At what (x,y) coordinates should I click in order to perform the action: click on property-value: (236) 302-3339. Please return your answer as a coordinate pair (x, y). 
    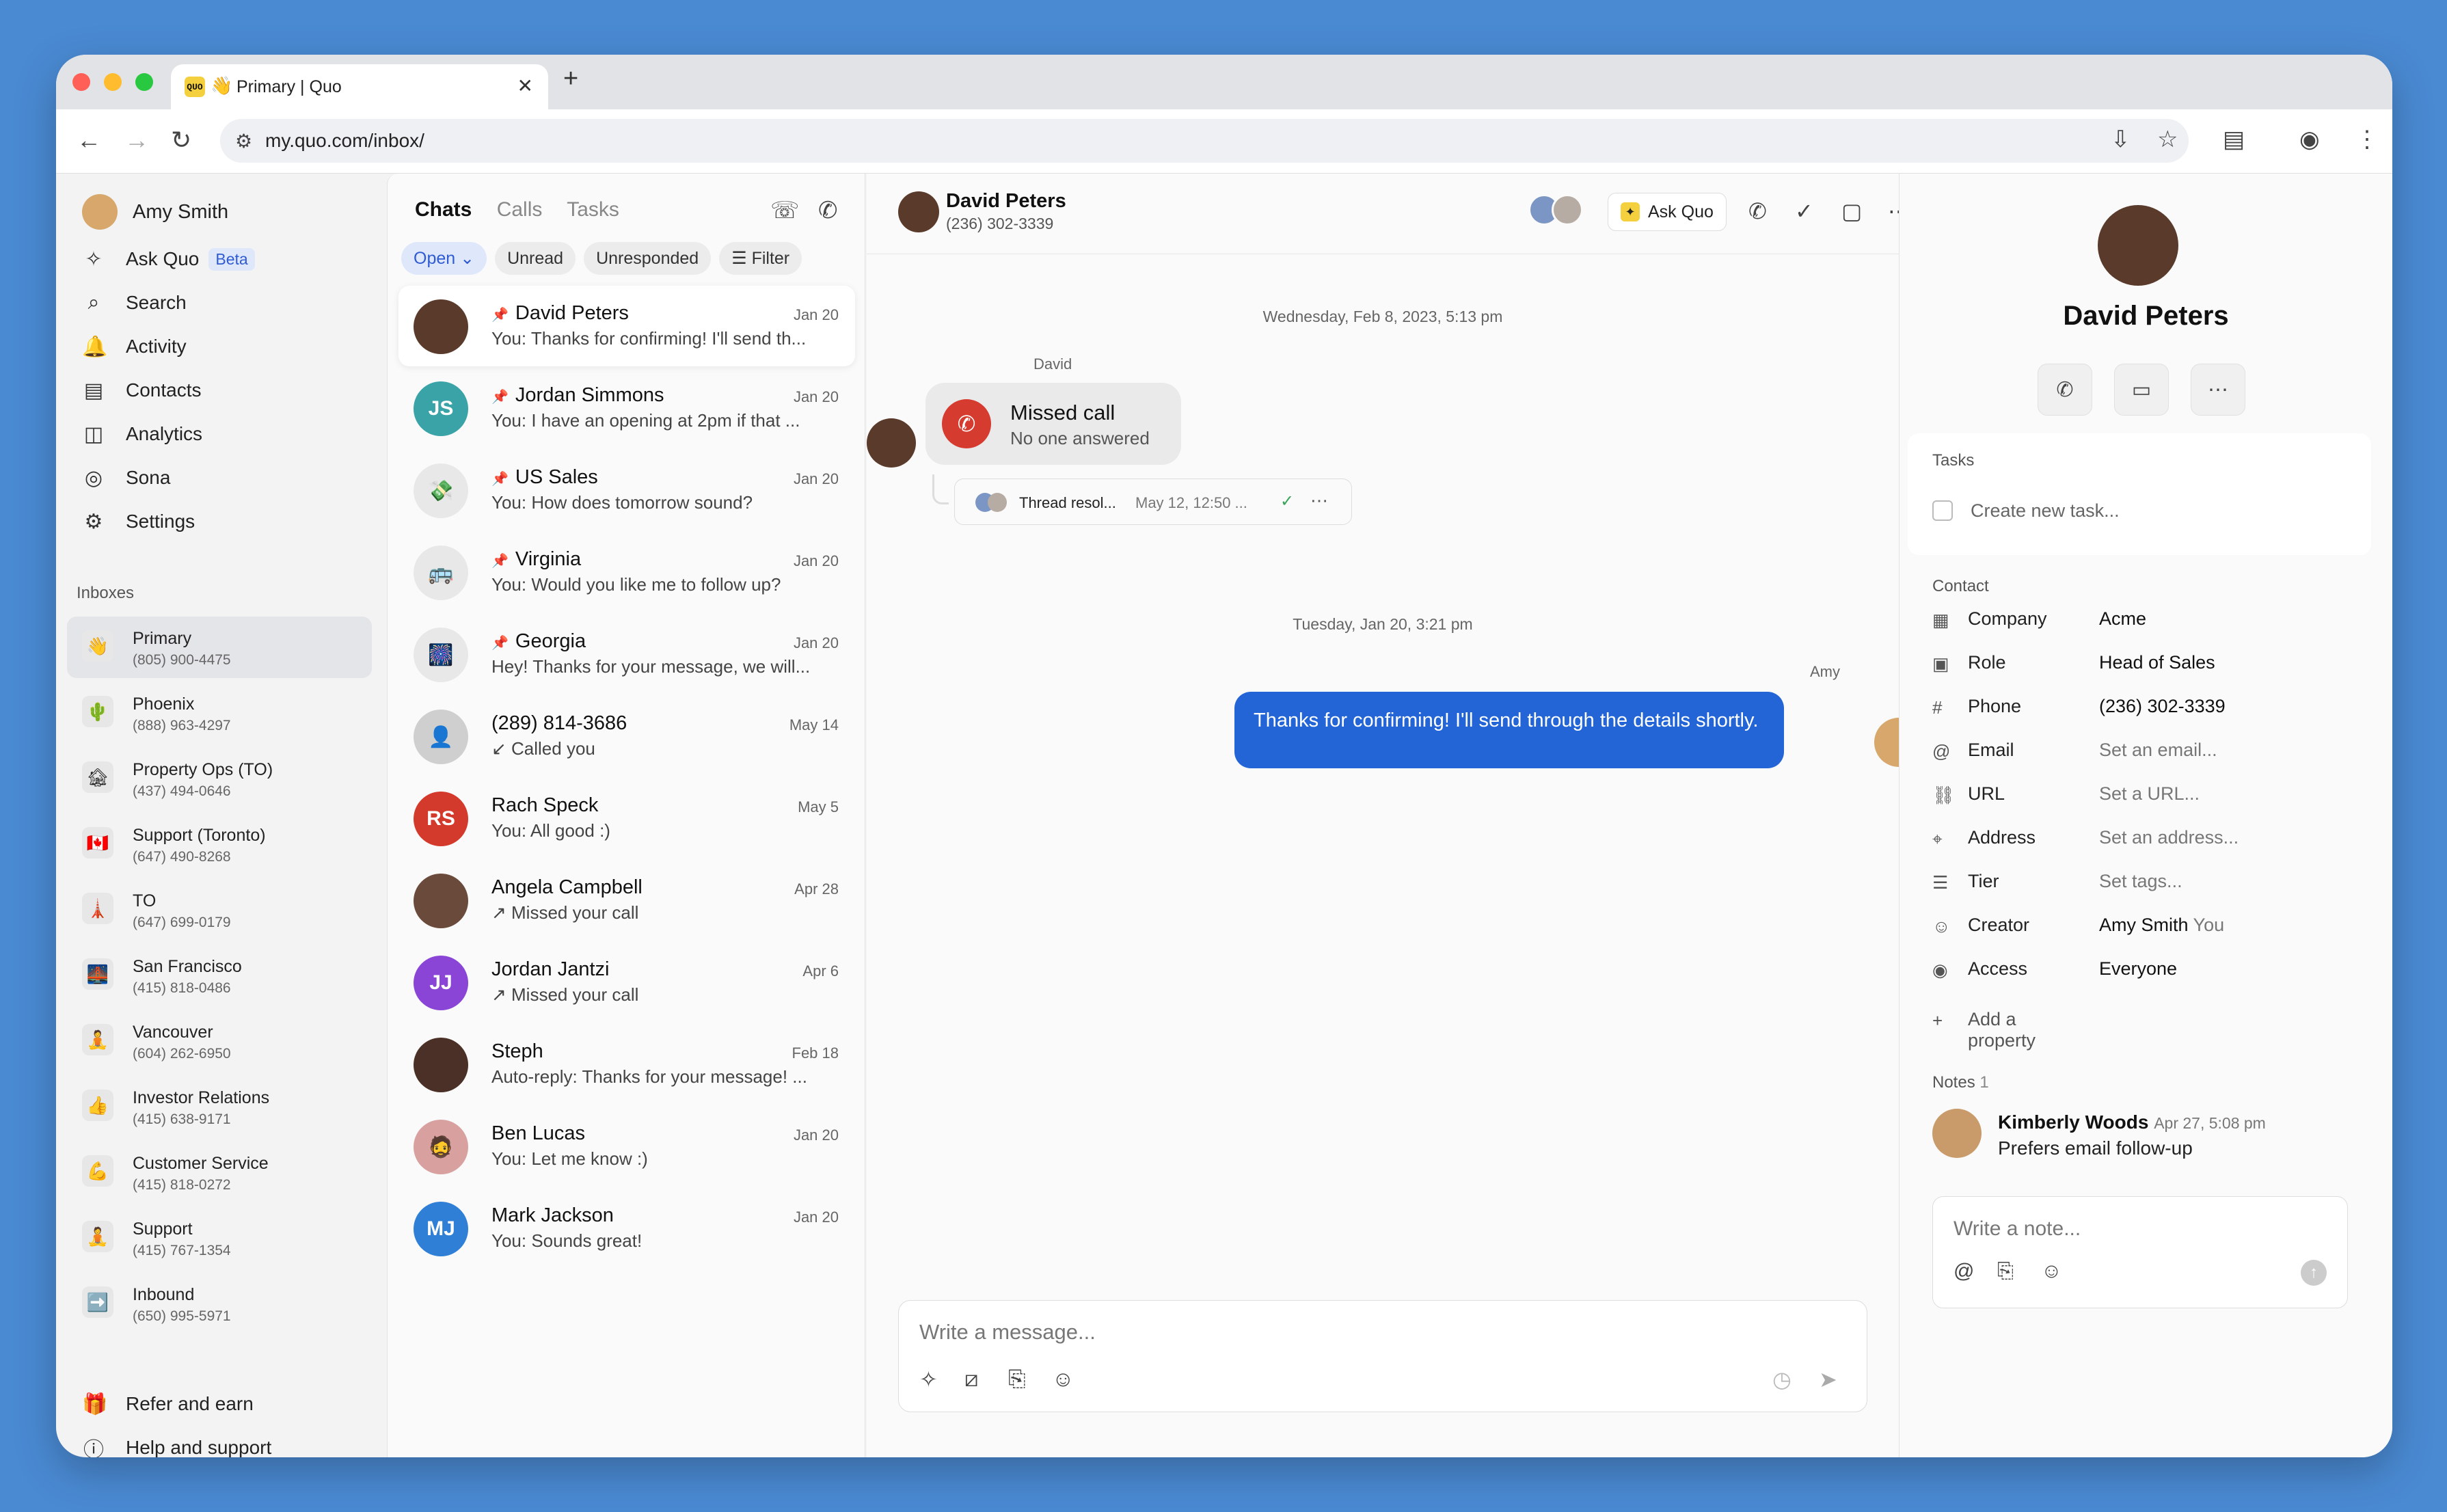
    Looking at the image, I should click on (2162, 707).